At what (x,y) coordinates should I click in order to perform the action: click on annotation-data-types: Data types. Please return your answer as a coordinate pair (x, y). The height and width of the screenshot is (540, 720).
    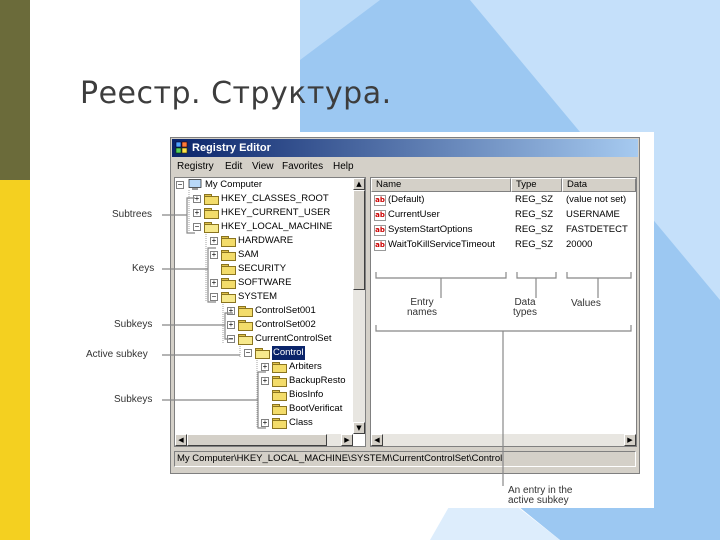
    Looking at the image, I should click on (525, 308).